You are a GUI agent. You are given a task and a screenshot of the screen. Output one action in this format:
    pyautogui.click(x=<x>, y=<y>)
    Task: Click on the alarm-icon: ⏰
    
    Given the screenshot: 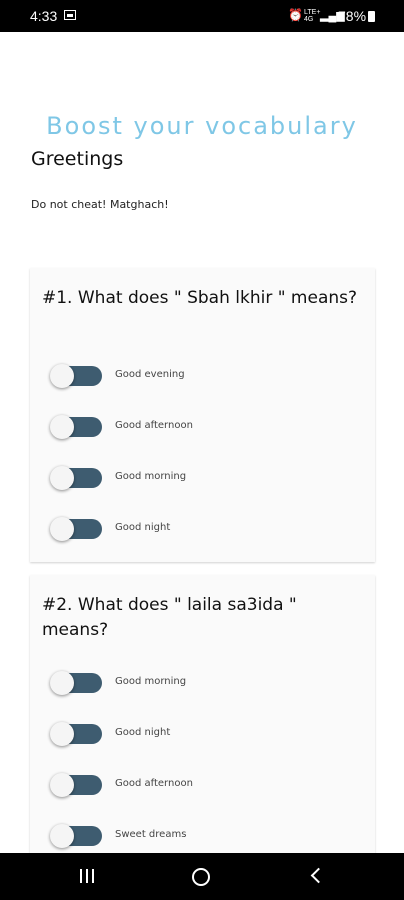 What is the action you would take?
    pyautogui.click(x=295, y=15)
    